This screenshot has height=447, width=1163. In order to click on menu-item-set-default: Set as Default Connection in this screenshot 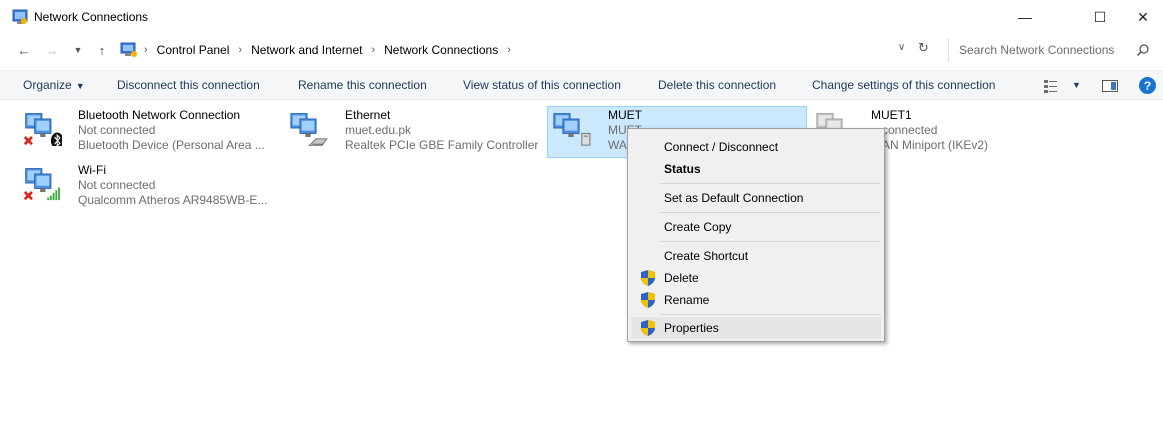, I will do `click(756, 198)`.